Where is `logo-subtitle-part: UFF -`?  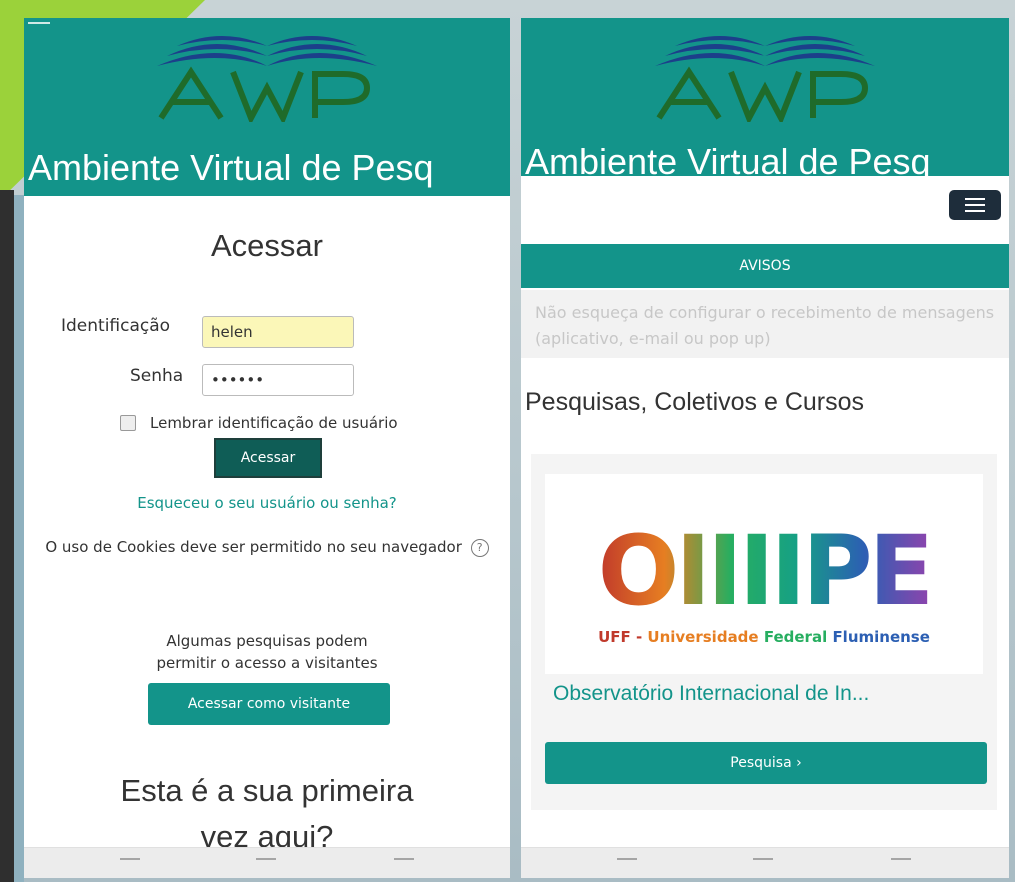
logo-subtitle-part: UFF - is located at coordinates (622, 637).